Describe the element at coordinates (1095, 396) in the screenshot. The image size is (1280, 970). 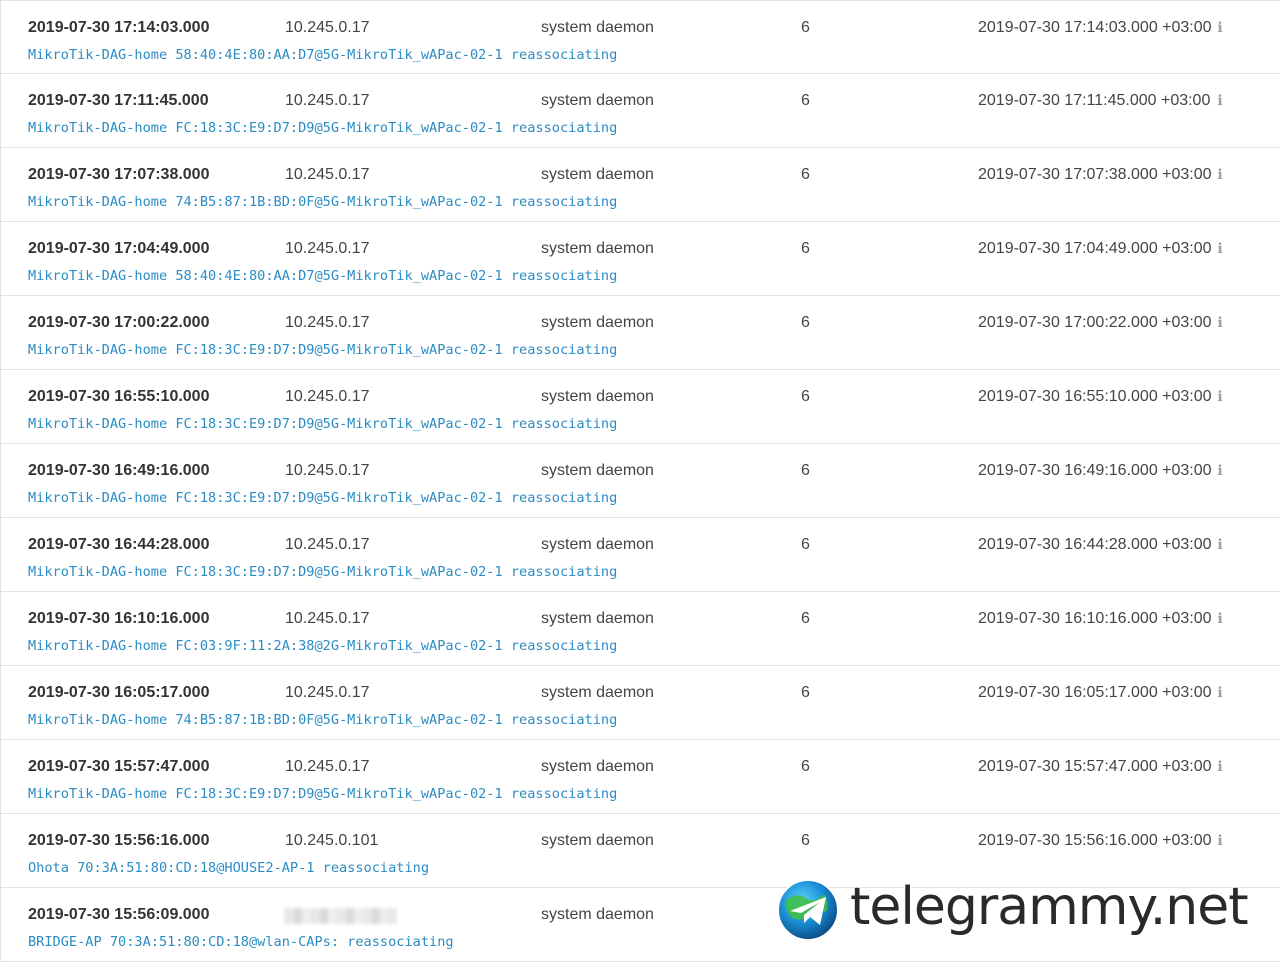
I see `log-received-time: 2019-07-30 16:55:10.000 +03:00` at that location.